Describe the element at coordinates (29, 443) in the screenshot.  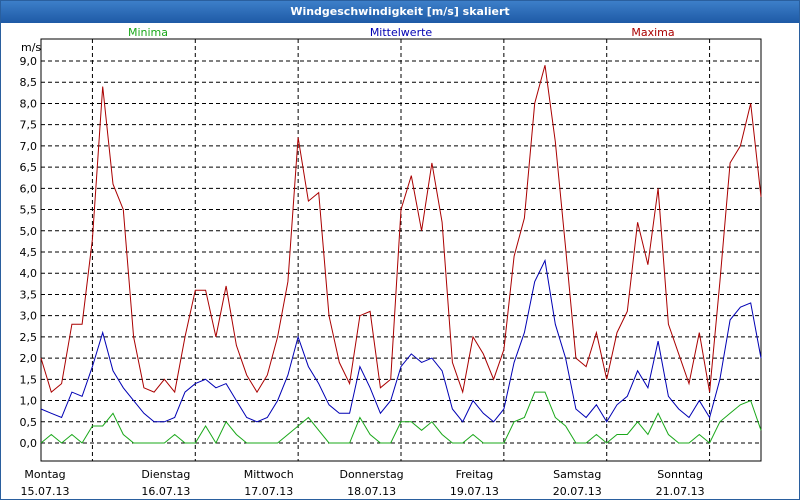
I see `y-tick-label: 0,0` at that location.